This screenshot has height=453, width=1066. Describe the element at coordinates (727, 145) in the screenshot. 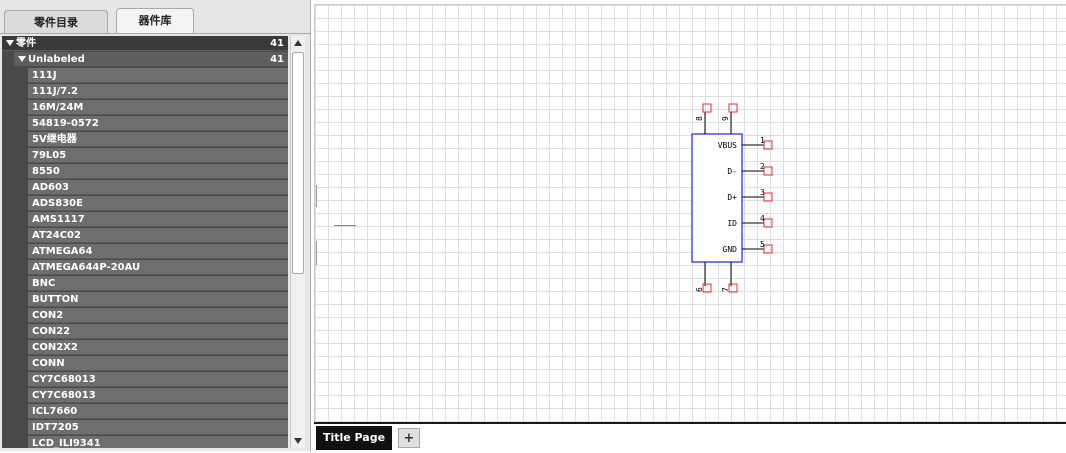

I see `pin-name: VBUS` at that location.